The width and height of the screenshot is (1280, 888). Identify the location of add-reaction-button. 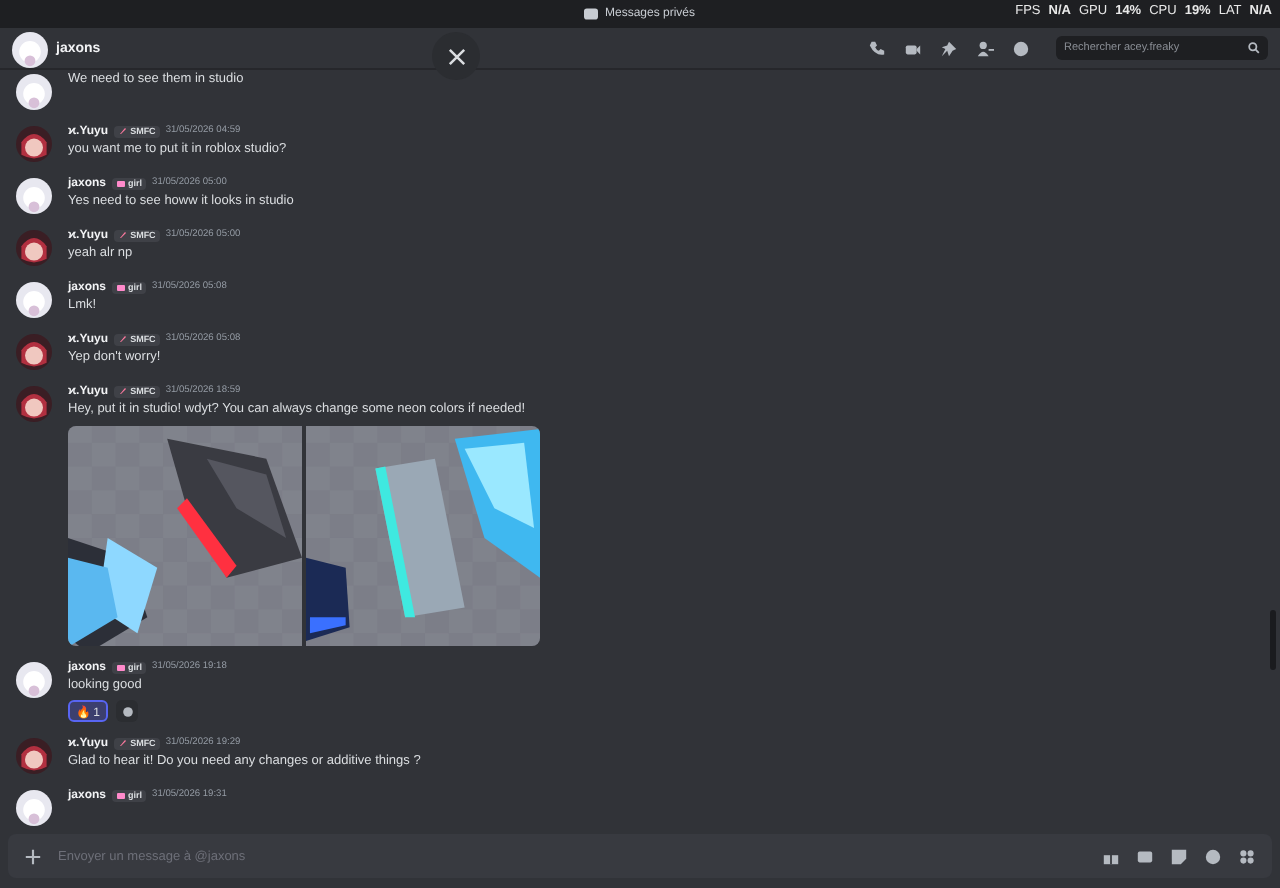
(127, 711).